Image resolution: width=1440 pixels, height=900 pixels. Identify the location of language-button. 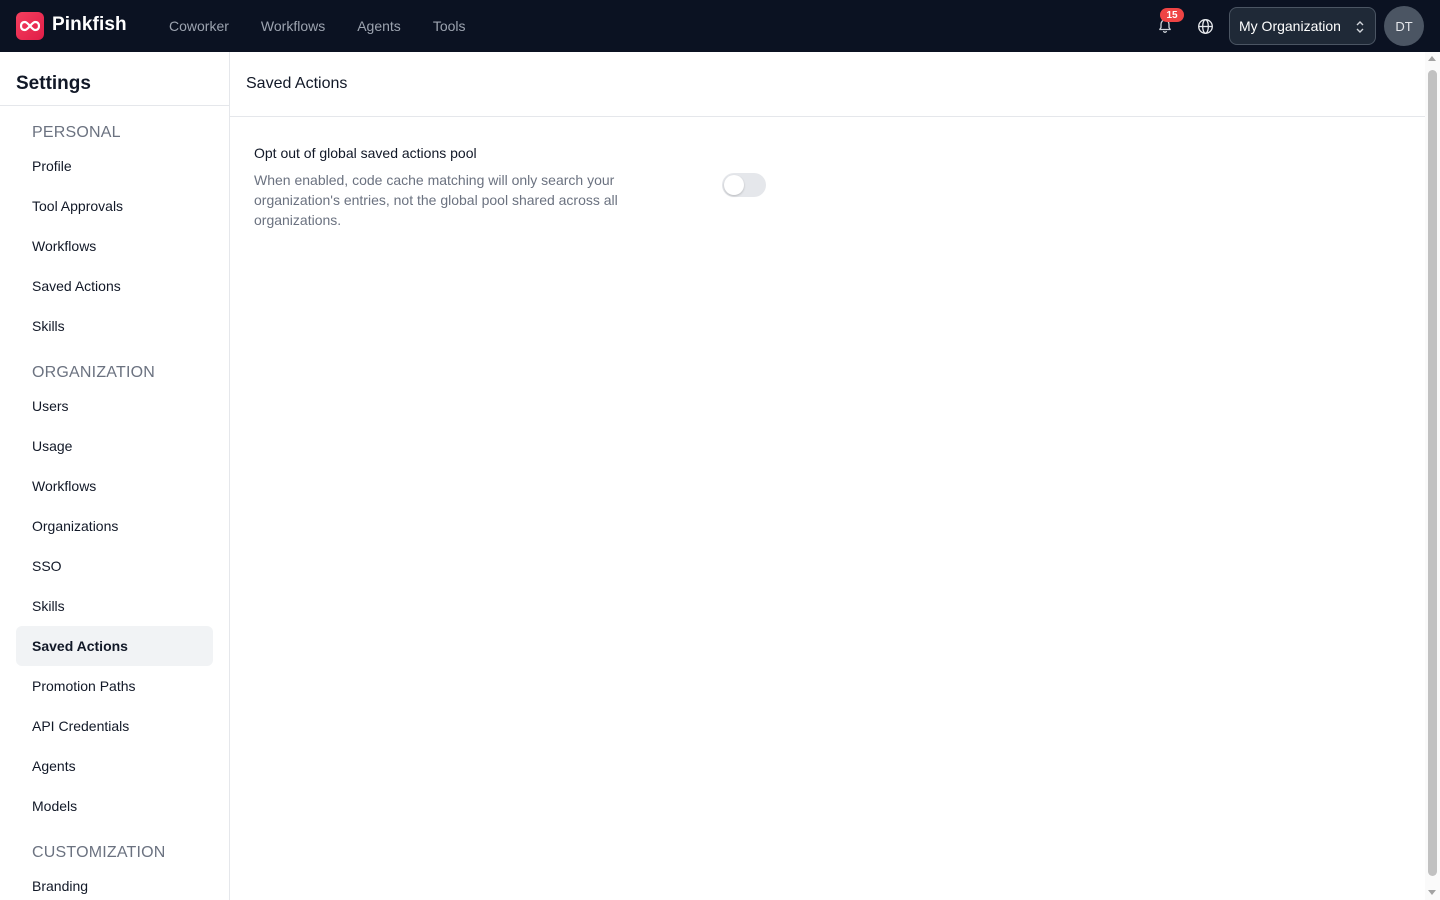
(1205, 26).